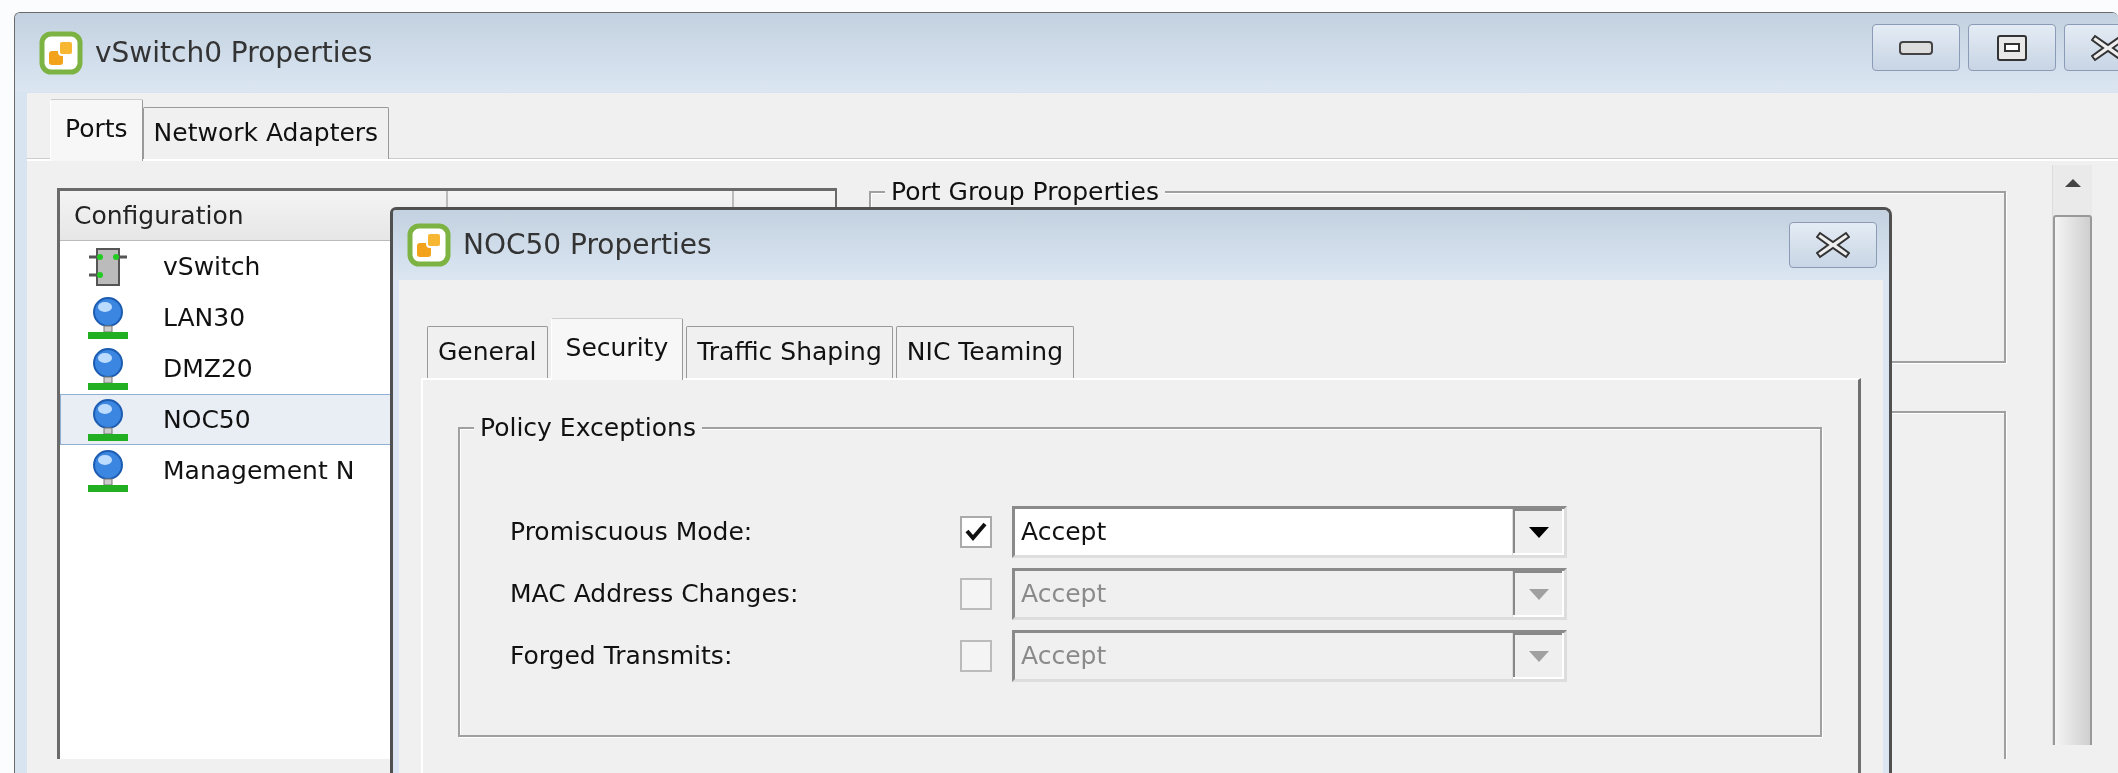 This screenshot has width=2118, height=773. I want to click on window-title: vSwitch0 Properties, so click(234, 52).